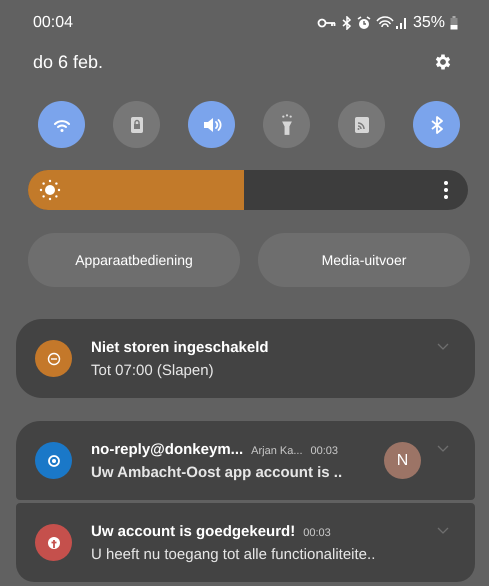 The image size is (489, 586). Describe the element at coordinates (134, 260) in the screenshot. I see `panel-button: Apparaatbediening` at that location.